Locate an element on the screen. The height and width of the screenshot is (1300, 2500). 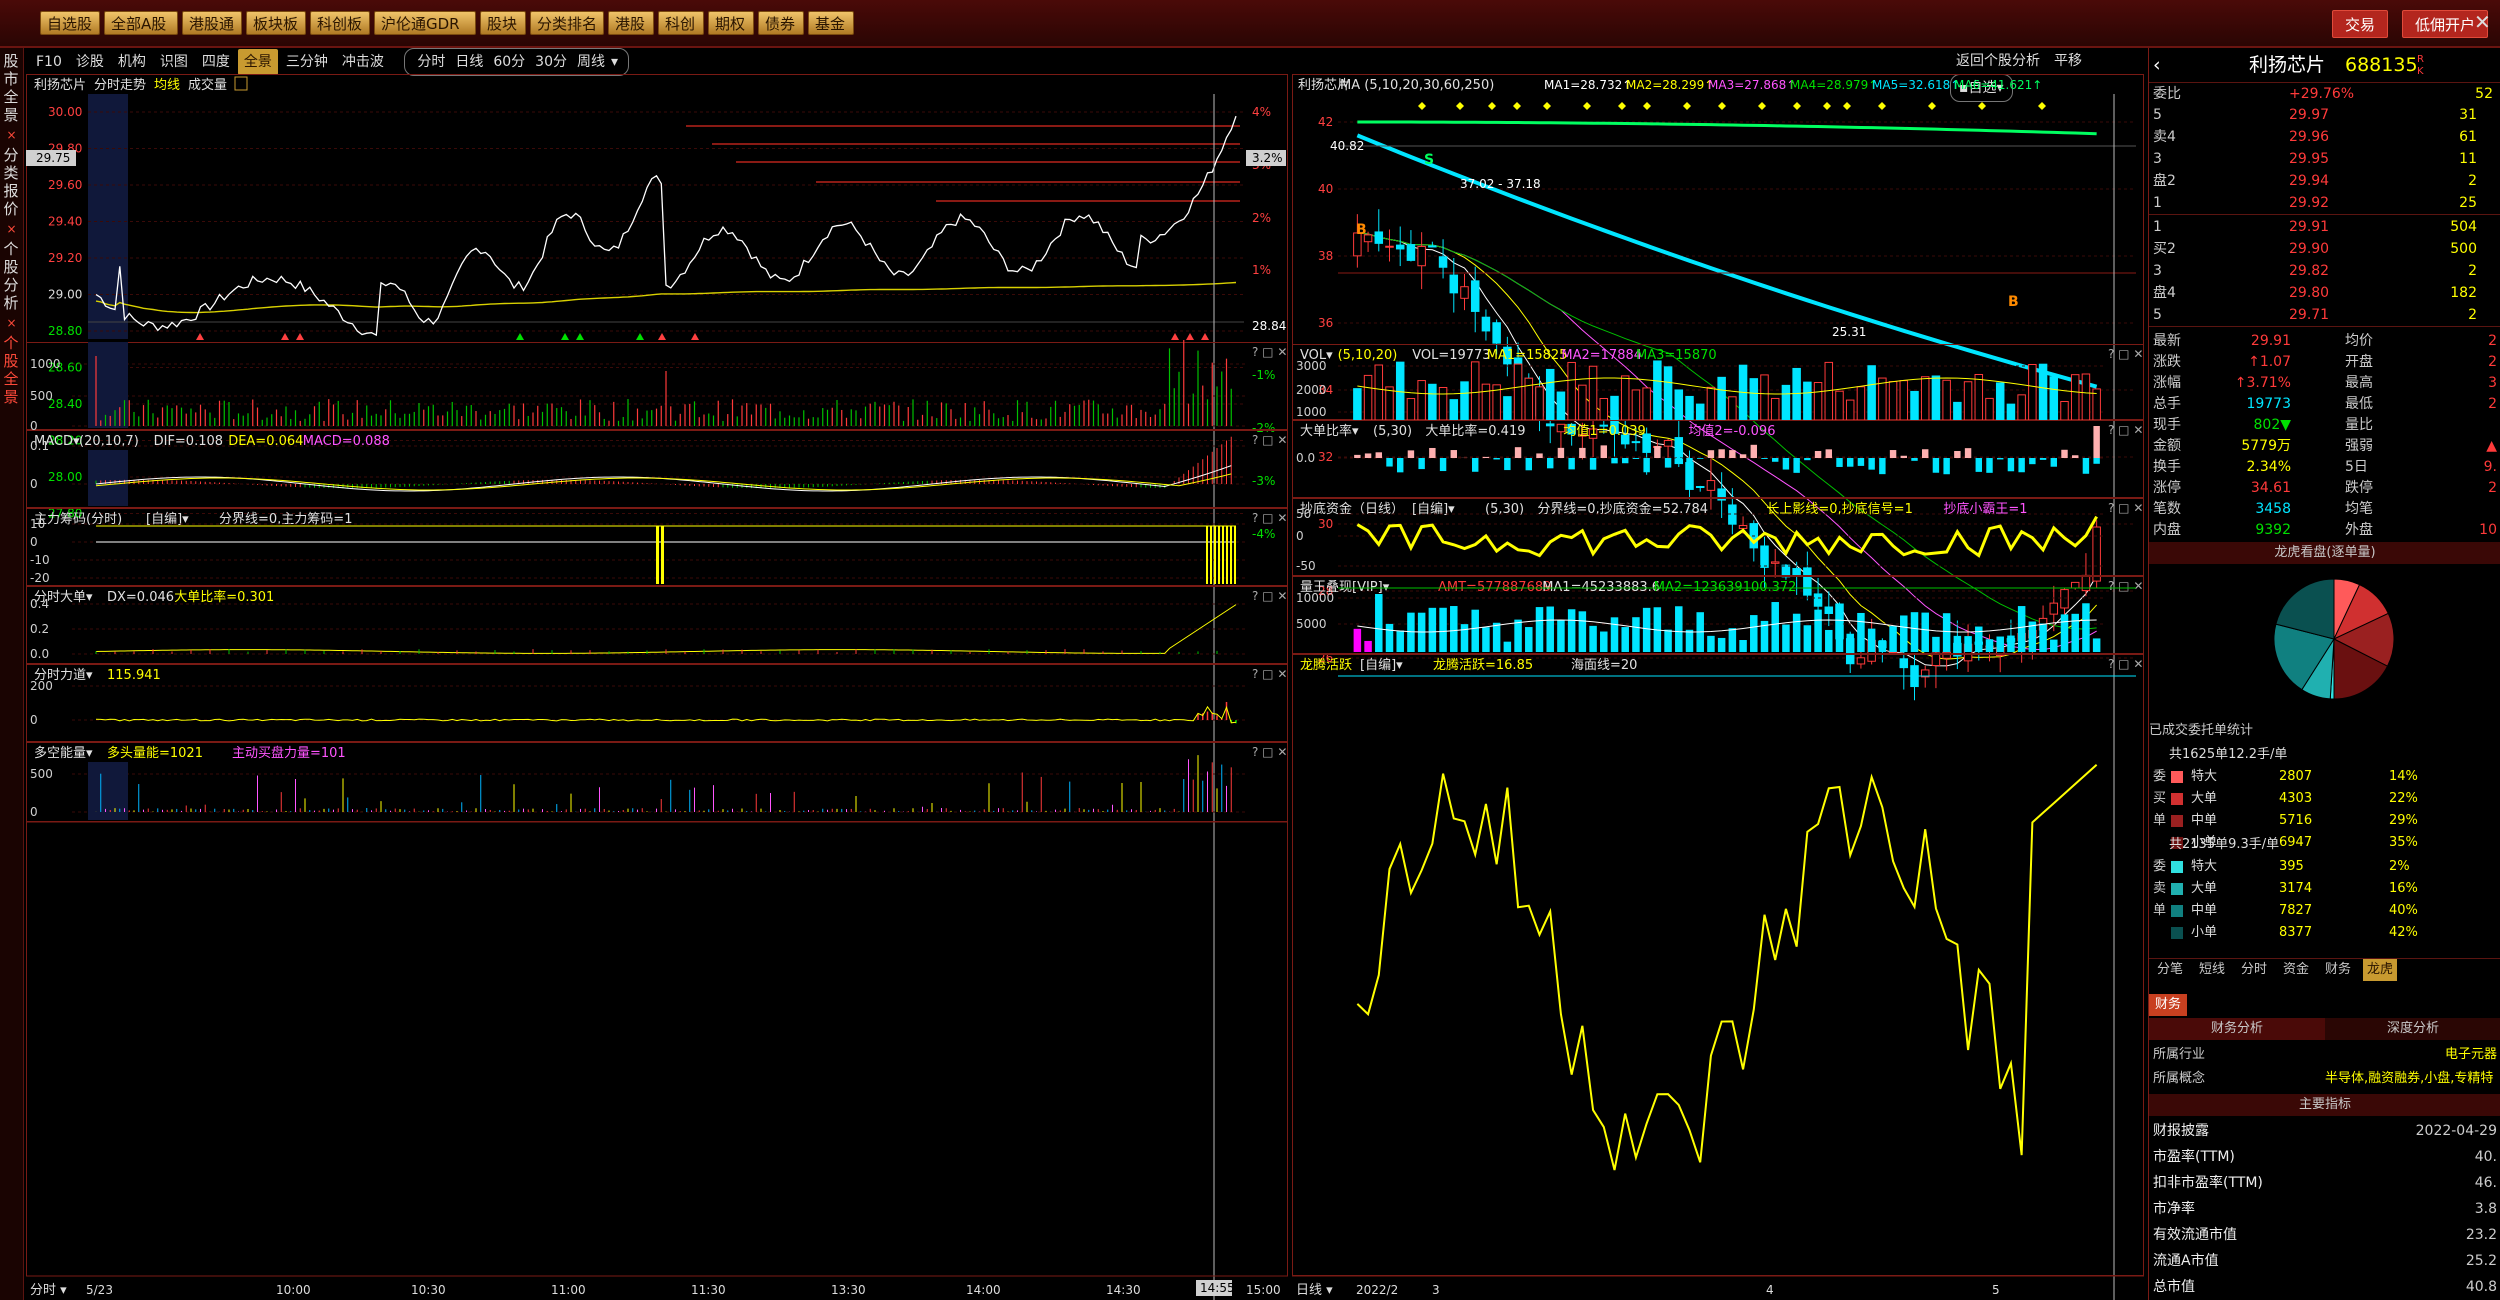
intraday-left-button: 分时 ▾ is located at coordinates (48, 1290).